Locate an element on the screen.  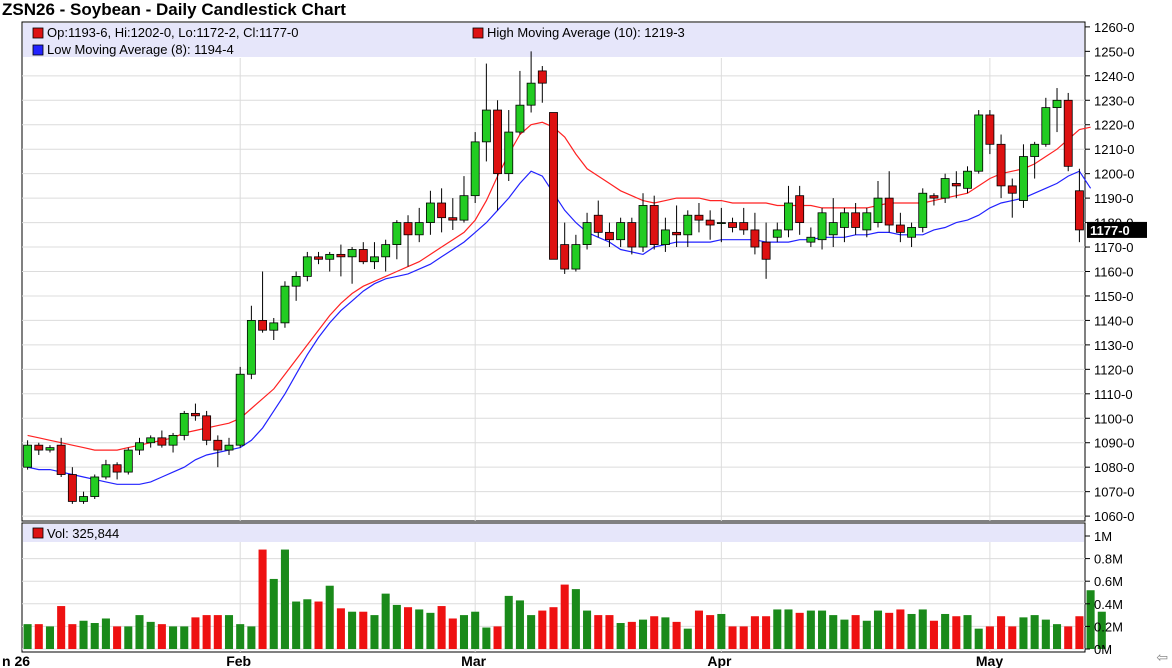
back-arrow-icon: ⇦ is located at coordinates (1162, 657).